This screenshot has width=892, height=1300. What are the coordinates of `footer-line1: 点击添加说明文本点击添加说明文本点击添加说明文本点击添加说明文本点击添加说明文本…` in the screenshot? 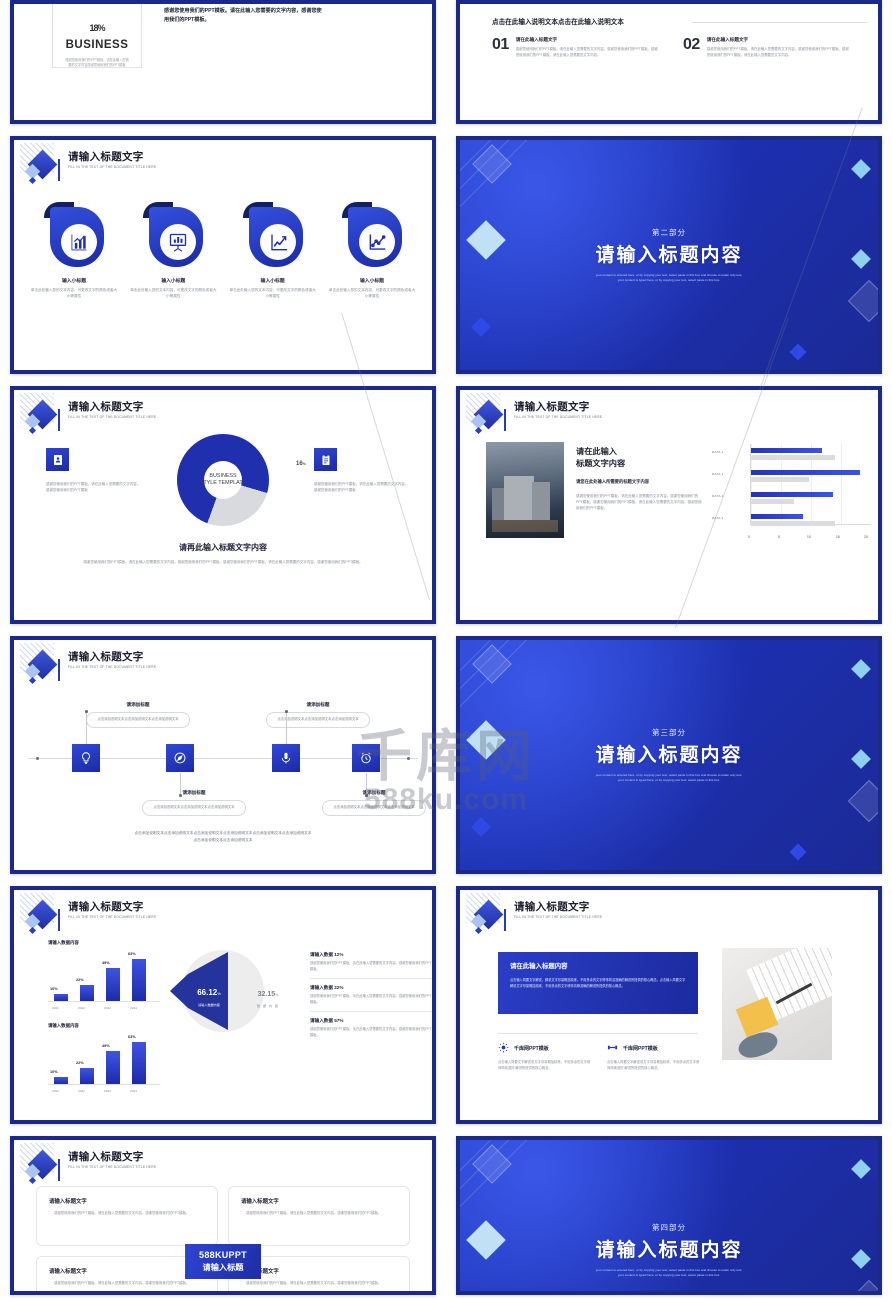 It's located at (223, 833).